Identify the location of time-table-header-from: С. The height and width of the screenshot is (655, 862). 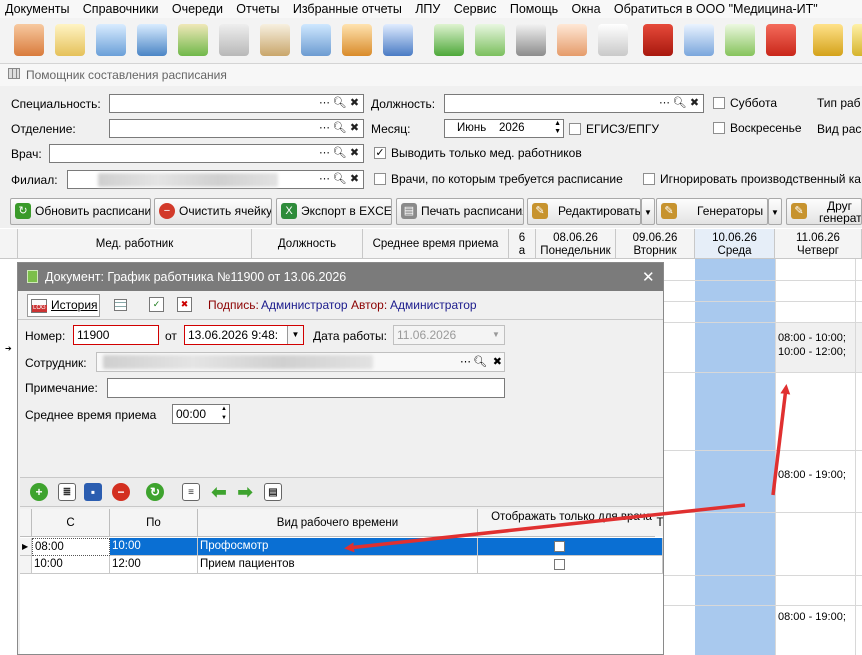
(71, 523).